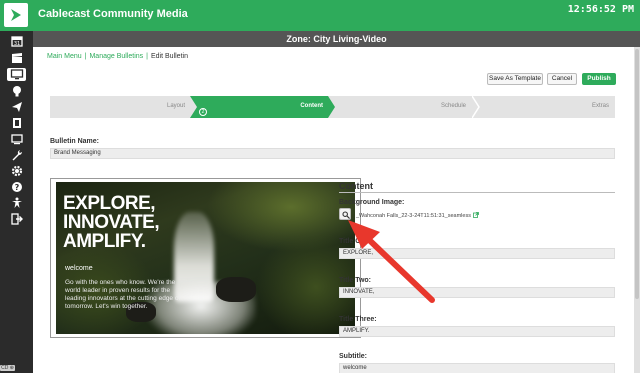 This screenshot has width=640, height=373. What do you see at coordinates (169, 56) in the screenshot?
I see `breadcrumb-current: Edit Bulletin` at bounding box center [169, 56].